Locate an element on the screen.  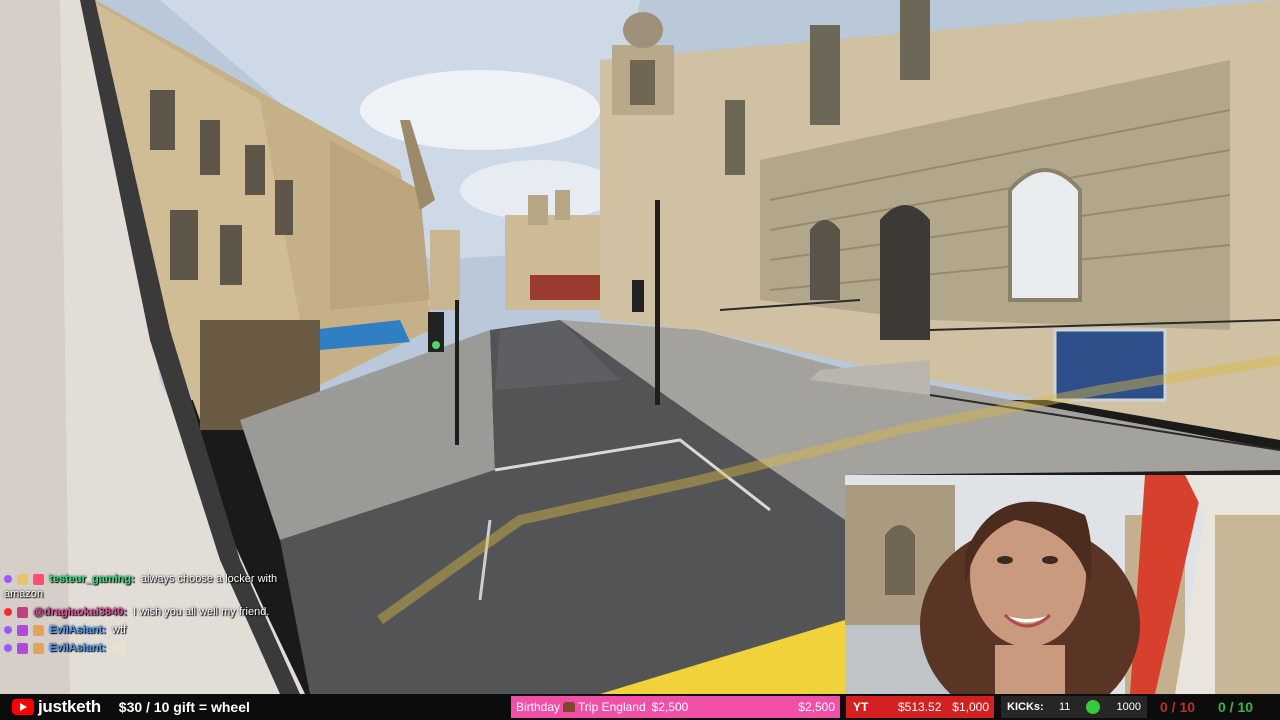
youtube-donation-counter: YT $513.52 $1,000 is located at coordinates (920, 707).